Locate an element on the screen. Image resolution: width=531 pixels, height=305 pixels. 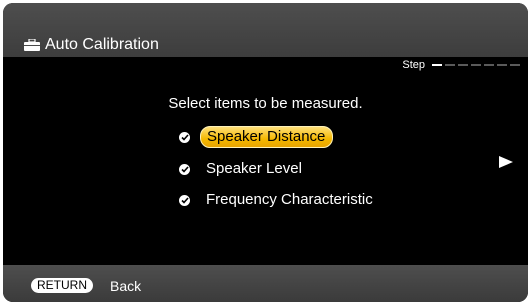
item-speaker-level: Speaker Level is located at coordinates (244, 169).